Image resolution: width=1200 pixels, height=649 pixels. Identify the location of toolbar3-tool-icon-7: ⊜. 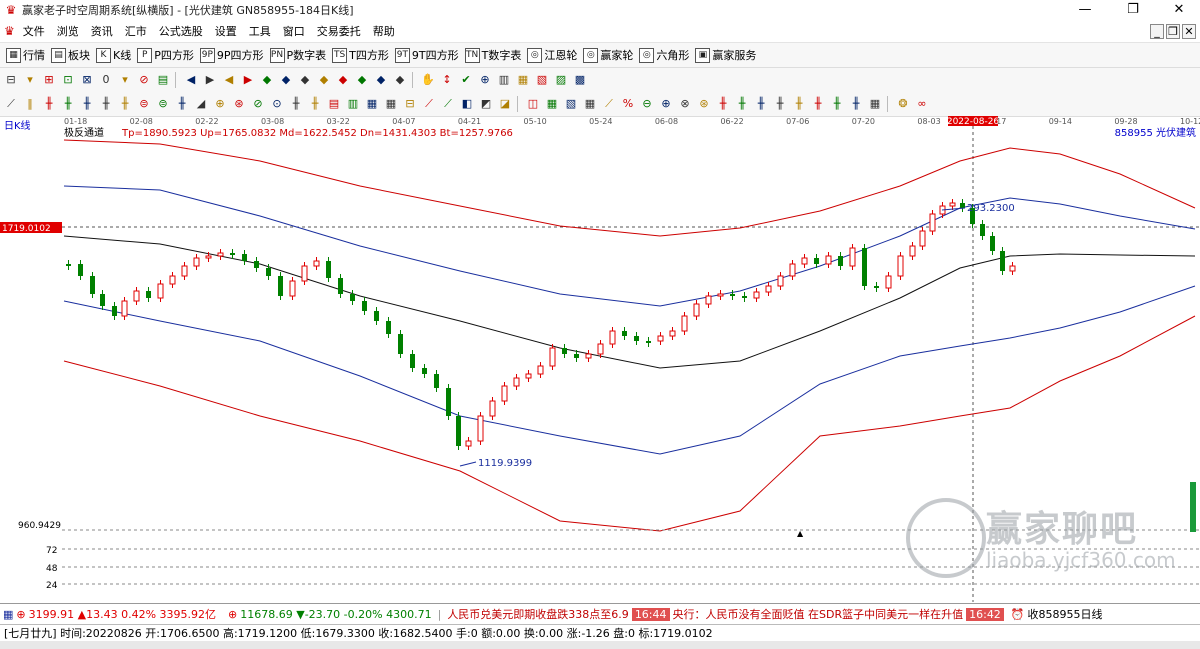
(144, 104).